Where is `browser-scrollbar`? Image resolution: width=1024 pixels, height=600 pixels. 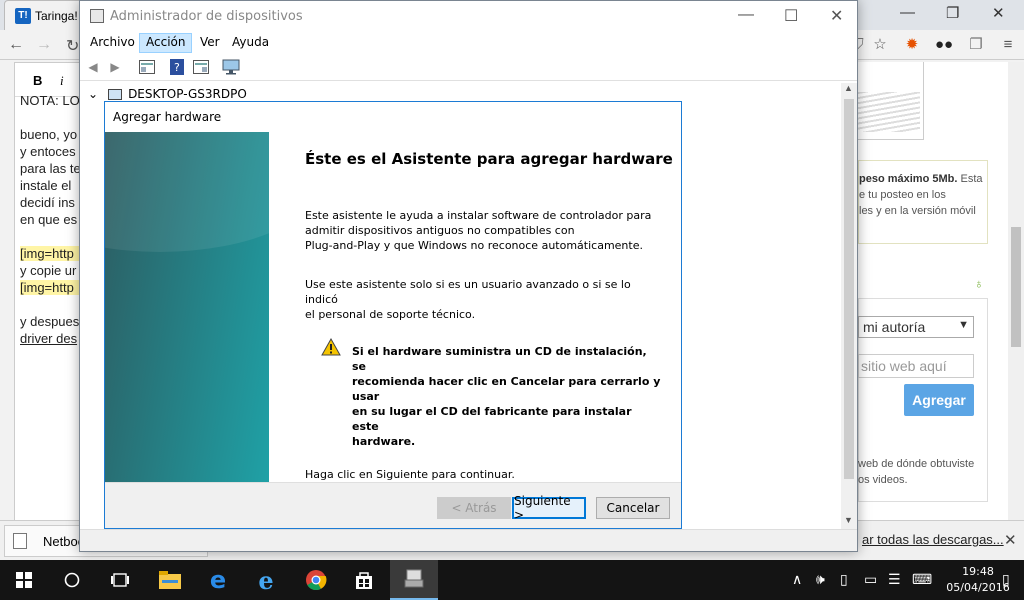 browser-scrollbar is located at coordinates (1016, 292).